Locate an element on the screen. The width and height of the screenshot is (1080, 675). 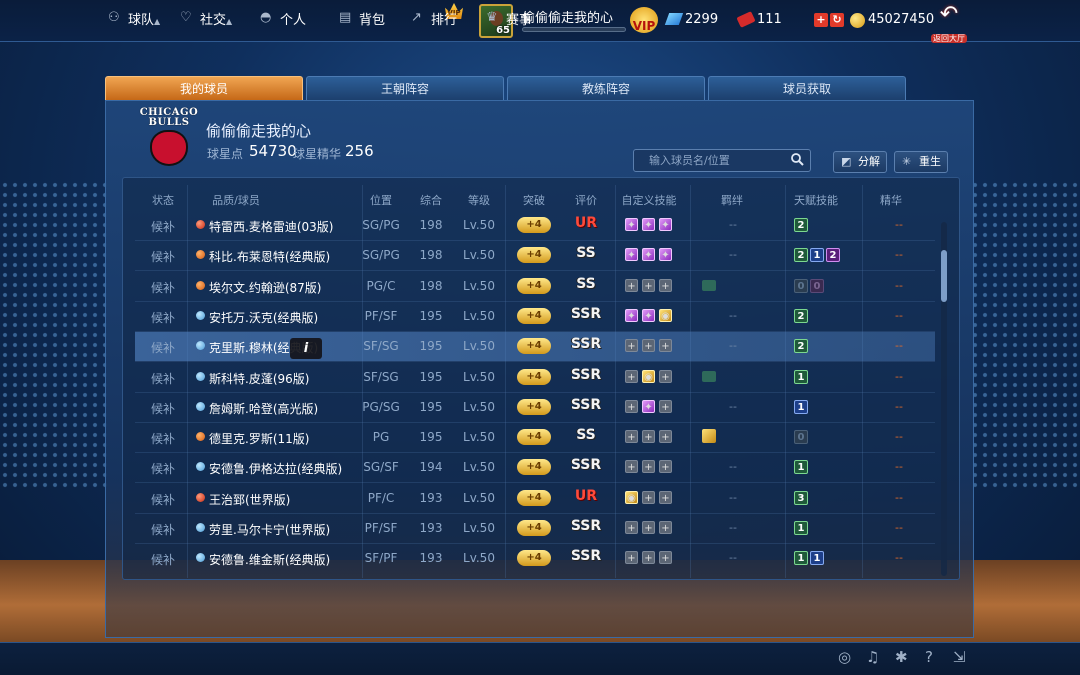
player-name-cell: 詹姆斯.哈登(高光版) is located at coordinates (289, 408).